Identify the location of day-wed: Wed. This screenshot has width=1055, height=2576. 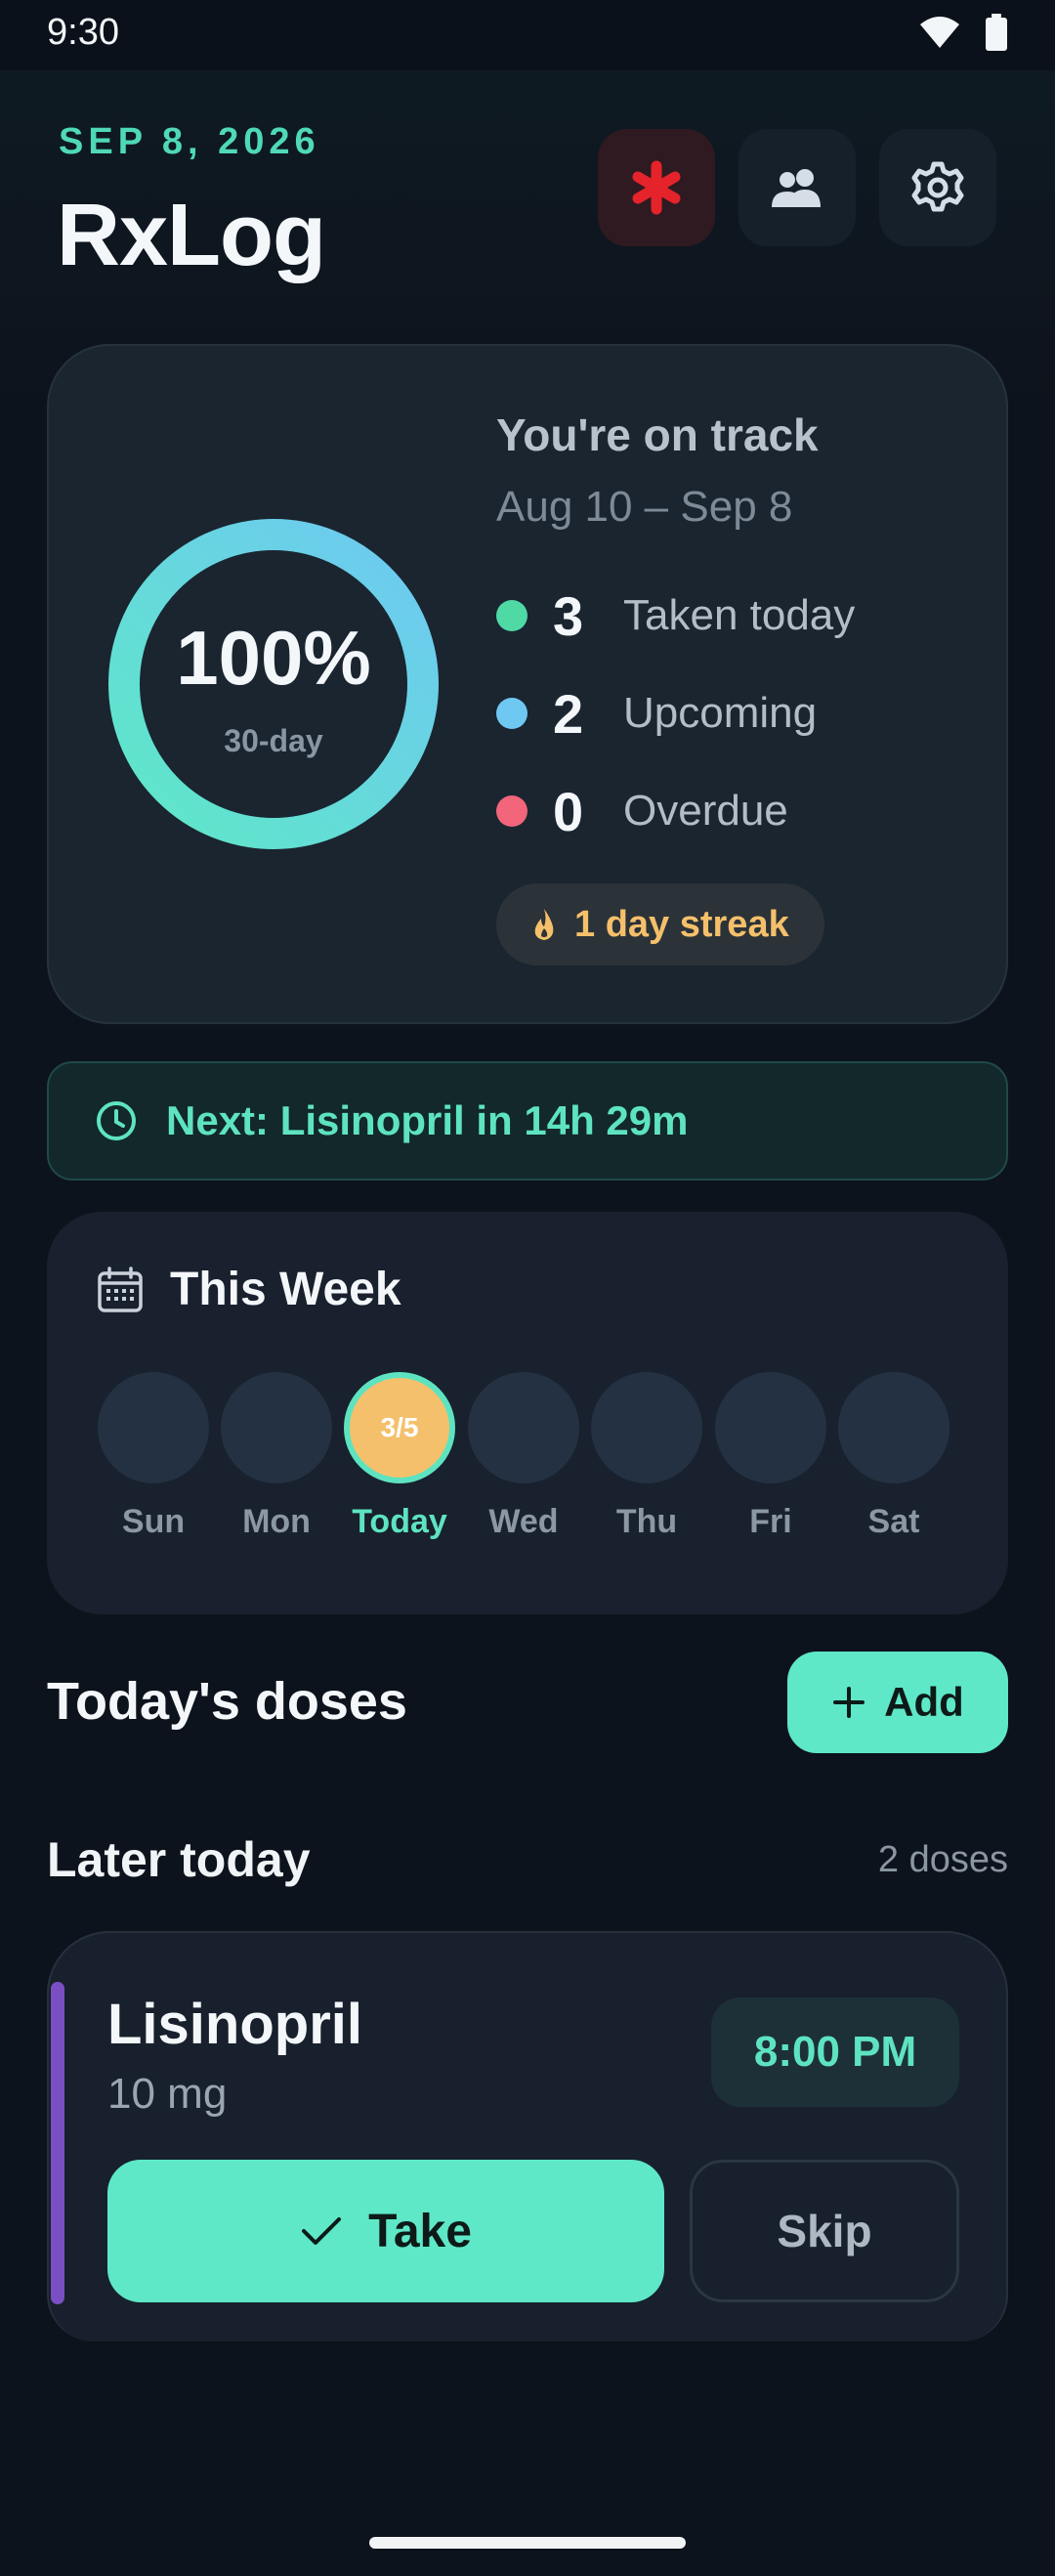
(523, 1457).